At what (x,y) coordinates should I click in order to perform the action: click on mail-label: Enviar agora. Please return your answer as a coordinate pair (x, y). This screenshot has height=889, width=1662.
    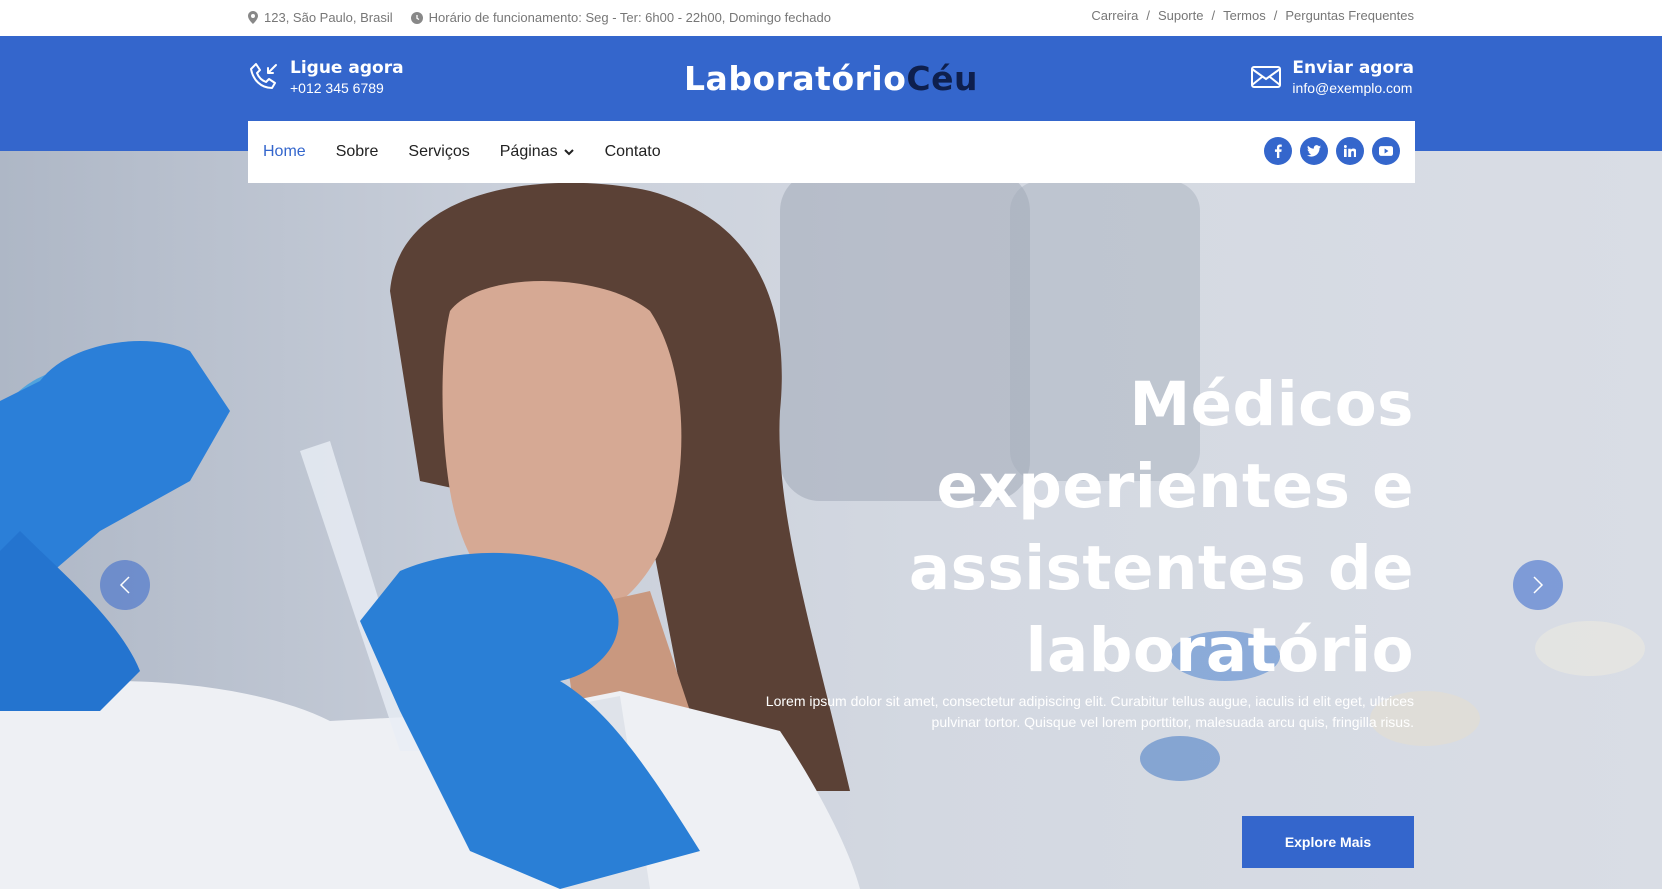
    Looking at the image, I should click on (1353, 68).